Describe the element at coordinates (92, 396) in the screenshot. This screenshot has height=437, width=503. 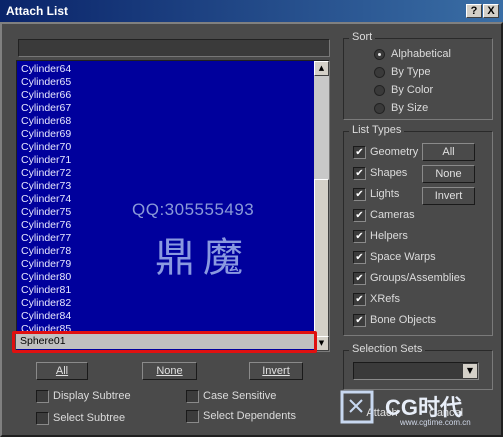
I see `display-subtree-label: Display Subtree` at that location.